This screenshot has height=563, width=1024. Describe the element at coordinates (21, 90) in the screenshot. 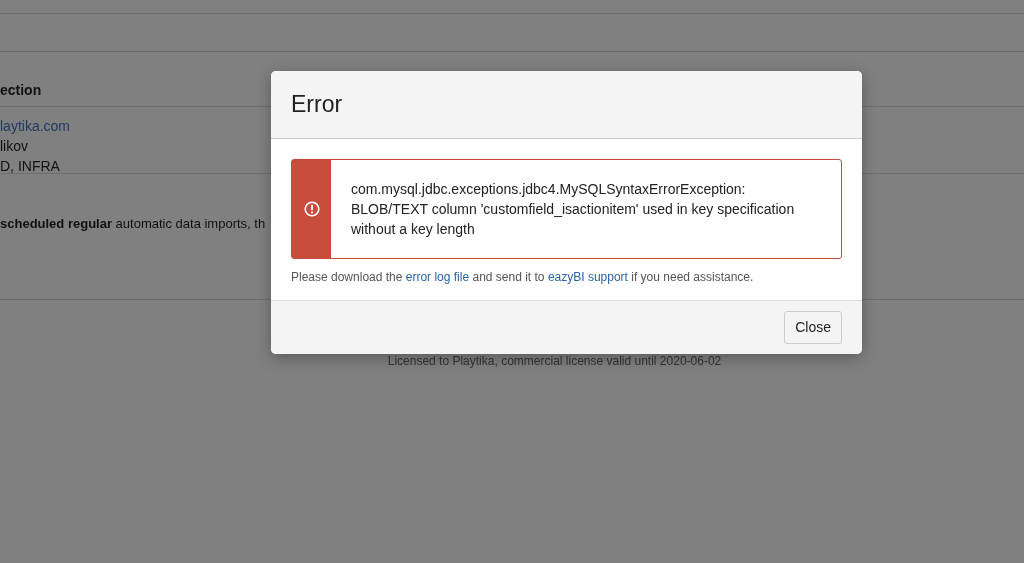

I see `section-heading: ection` at that location.